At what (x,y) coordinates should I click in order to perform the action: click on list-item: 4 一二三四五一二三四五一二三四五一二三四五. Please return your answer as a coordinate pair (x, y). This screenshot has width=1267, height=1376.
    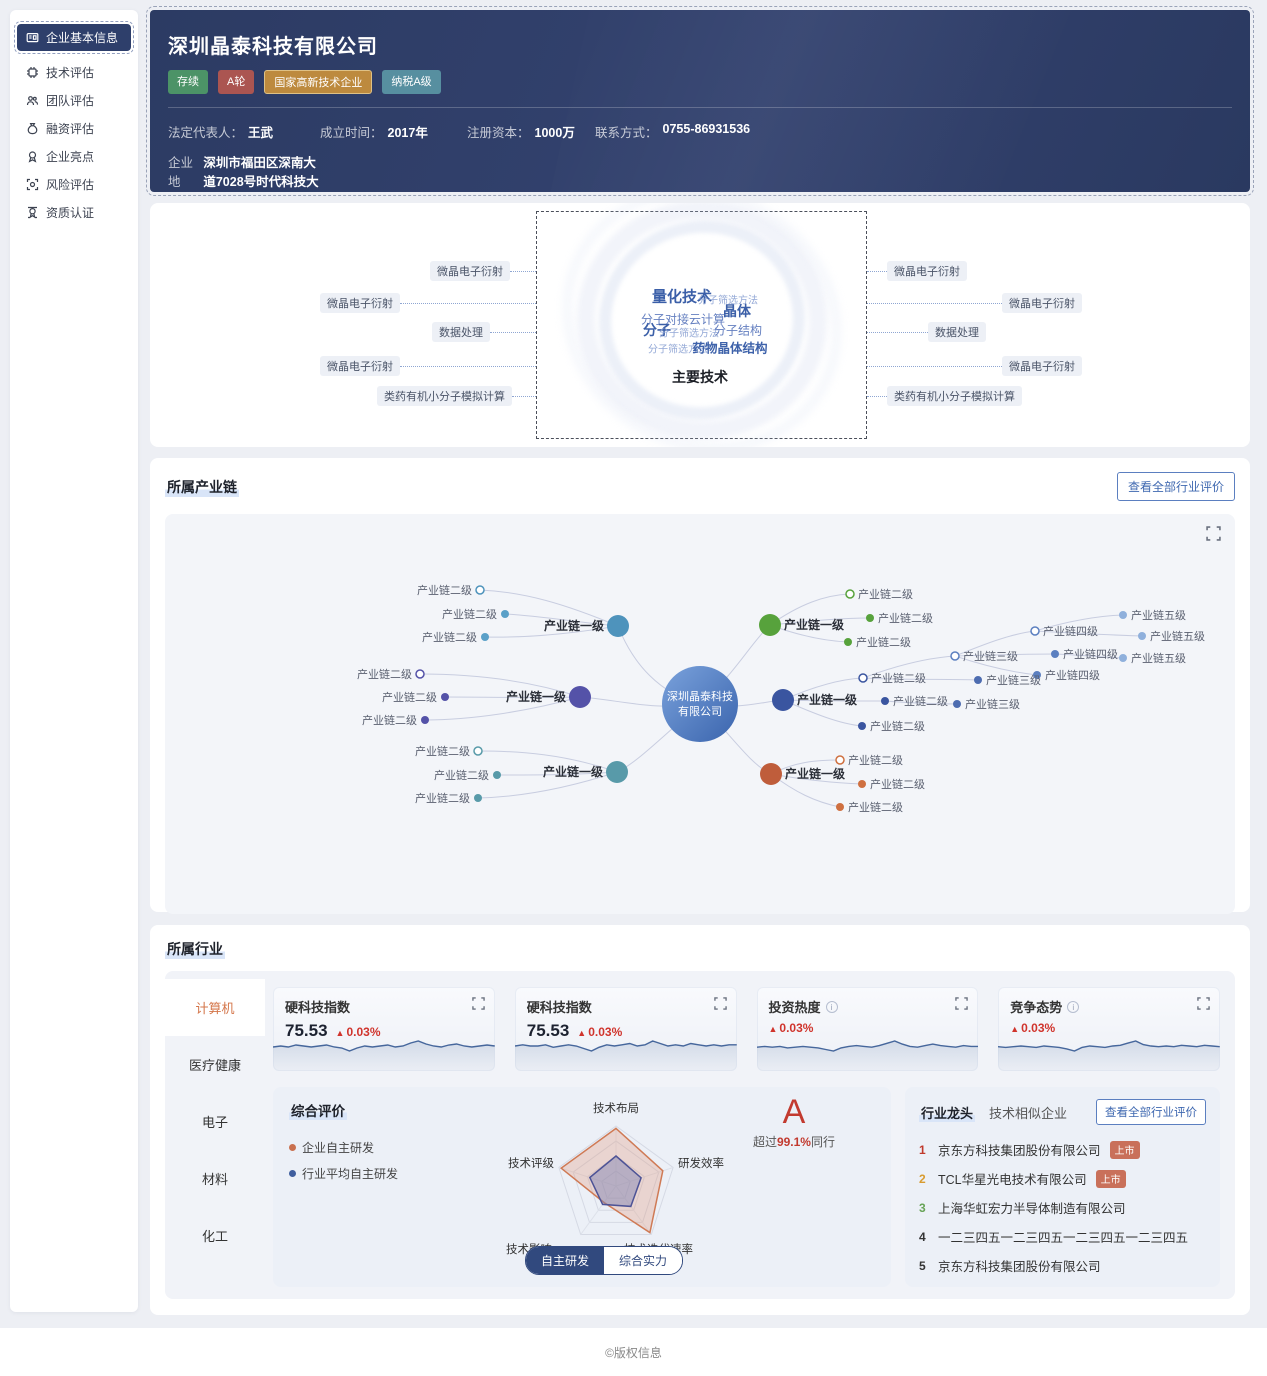
    Looking at the image, I should click on (1062, 1236).